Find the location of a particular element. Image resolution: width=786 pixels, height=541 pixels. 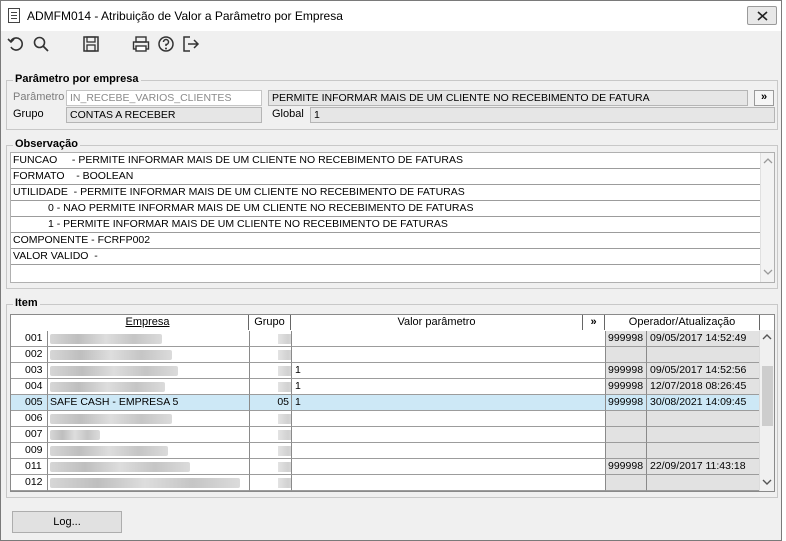

row-number-cell: 006 is located at coordinates (29, 419).